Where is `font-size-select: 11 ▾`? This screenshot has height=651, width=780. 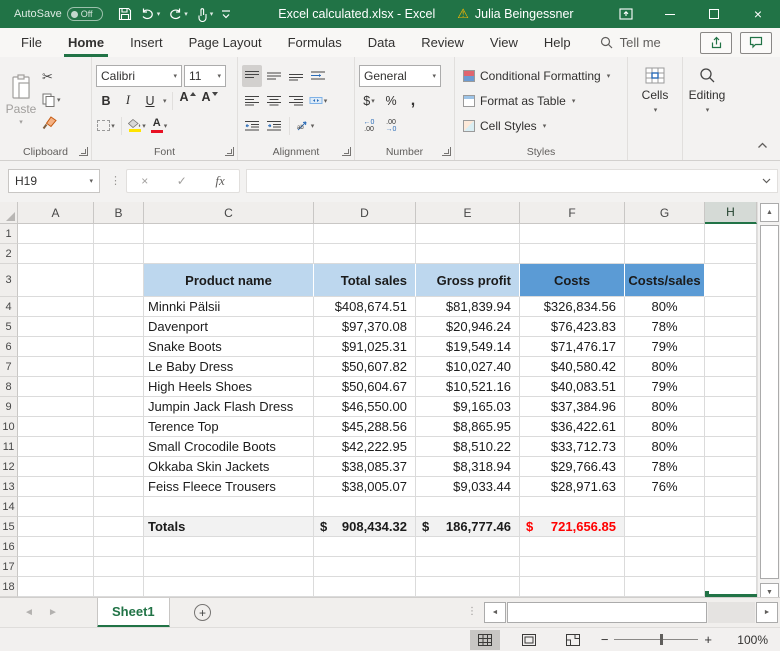
font-size-select: 11 ▾ is located at coordinates (205, 75).